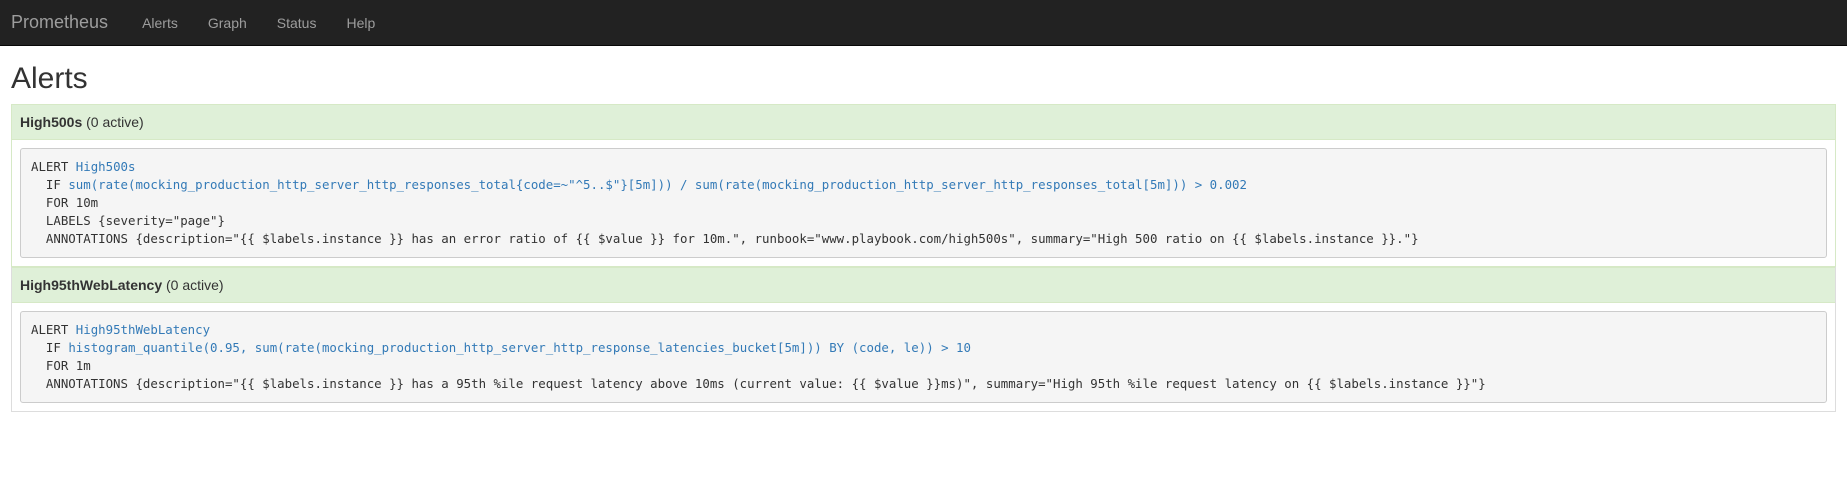 The image size is (1847, 477). I want to click on nav-link-alerts: Alerts, so click(160, 23).